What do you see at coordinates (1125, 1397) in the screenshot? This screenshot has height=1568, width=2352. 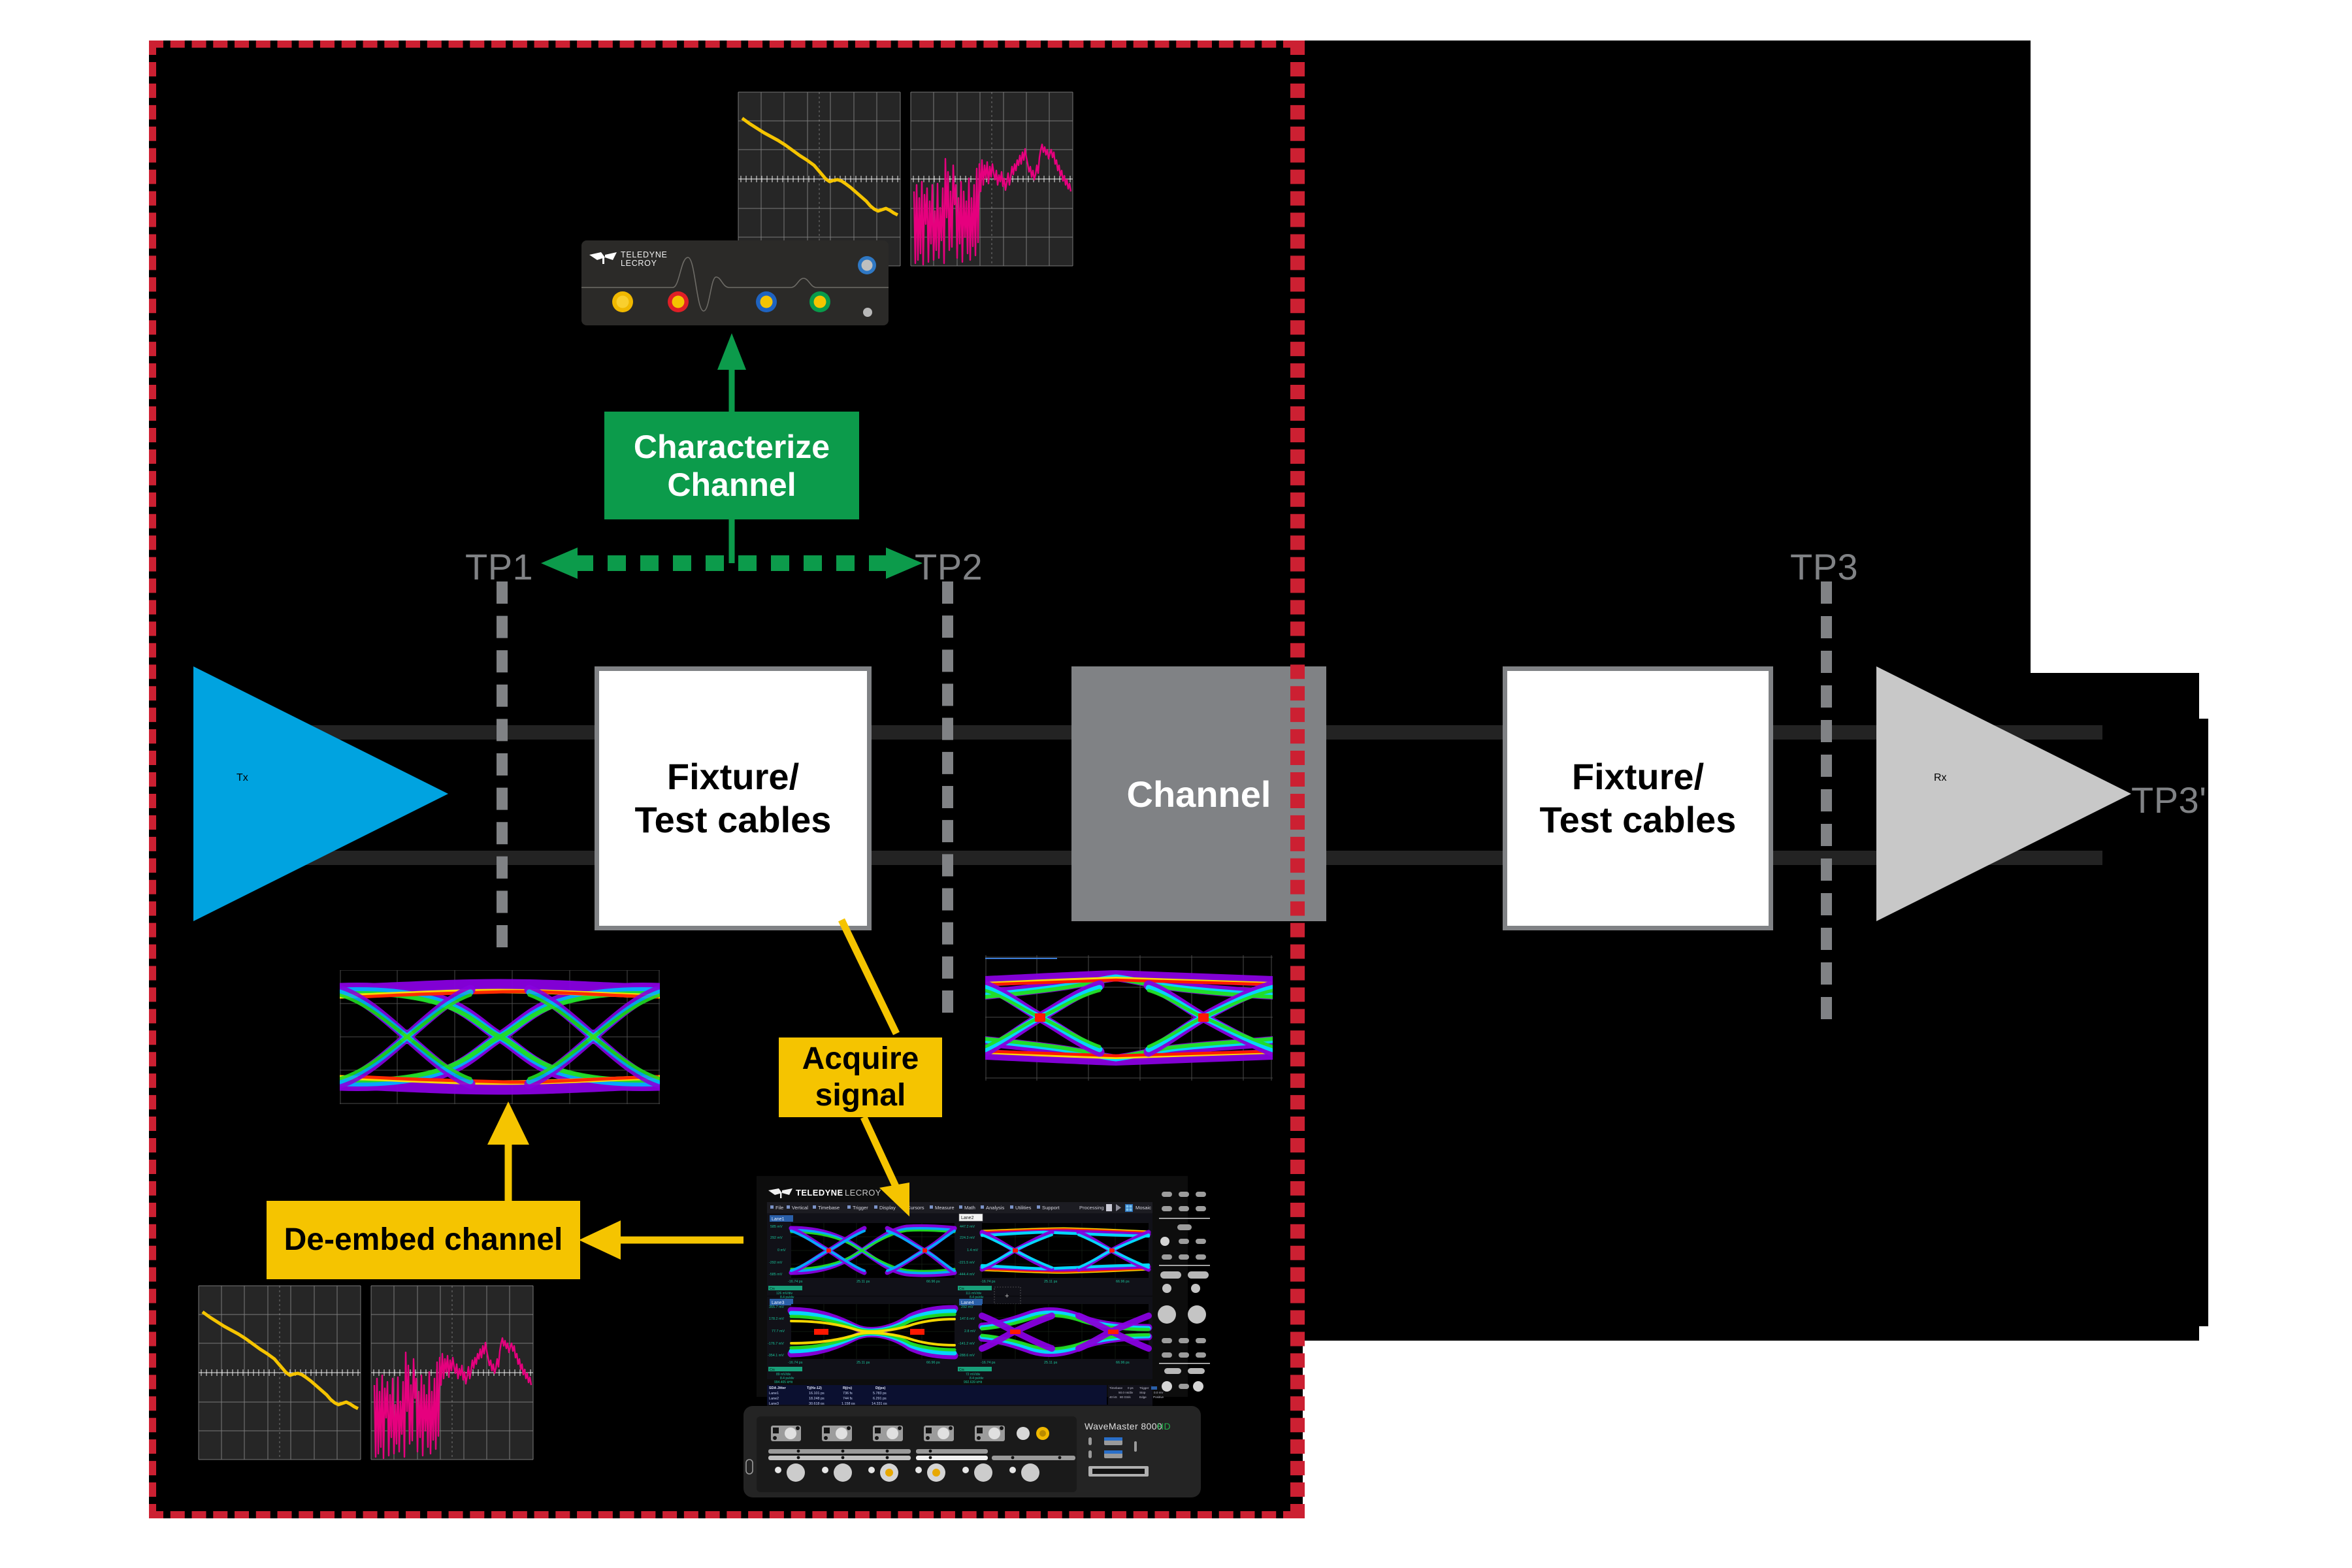 I see `svg-text: 80 GS/s` at bounding box center [1125, 1397].